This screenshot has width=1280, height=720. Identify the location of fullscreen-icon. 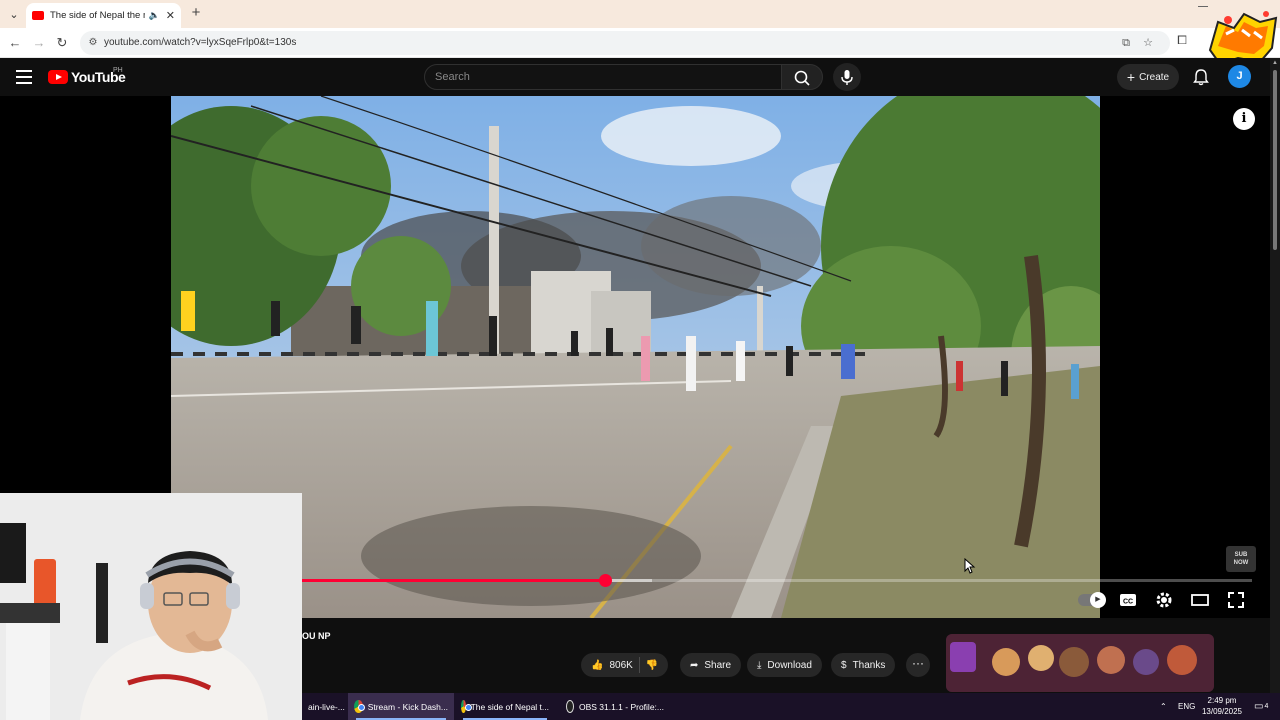
(1236, 600).